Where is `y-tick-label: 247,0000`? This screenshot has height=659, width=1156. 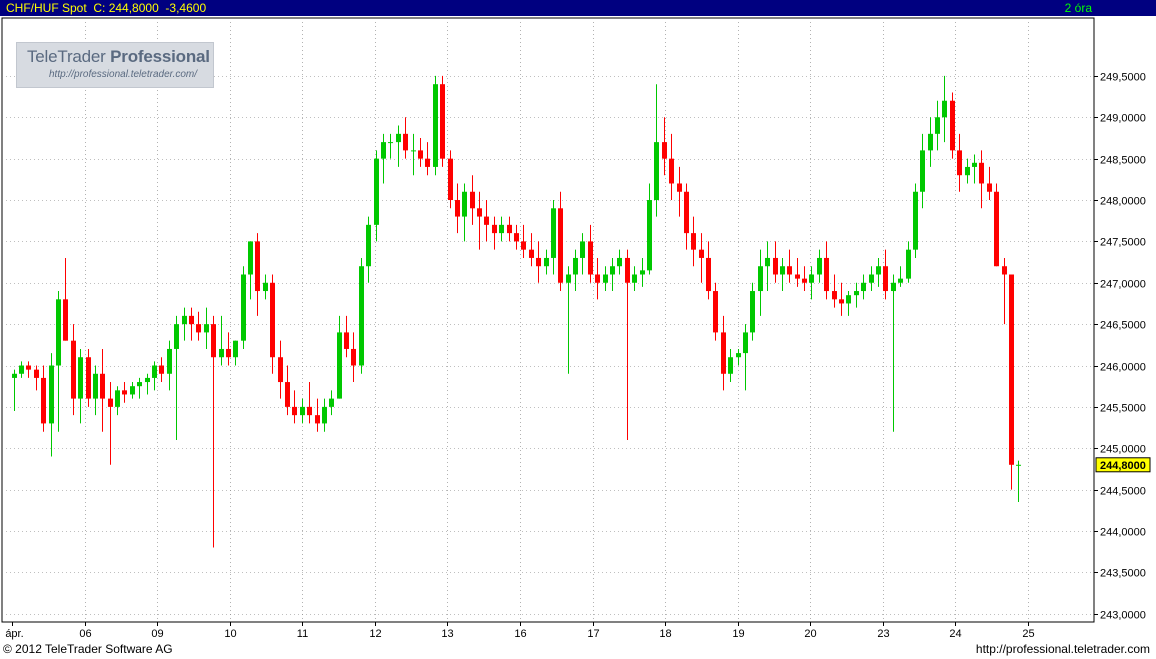
y-tick-label: 247,0000 is located at coordinates (1123, 285).